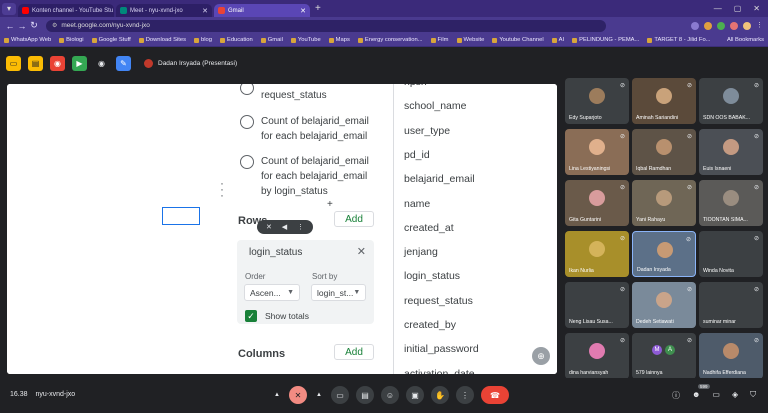 This screenshot has height=413, width=768. What do you see at coordinates (340, 395) in the screenshot?
I see `camera-button: ▭` at bounding box center [340, 395].